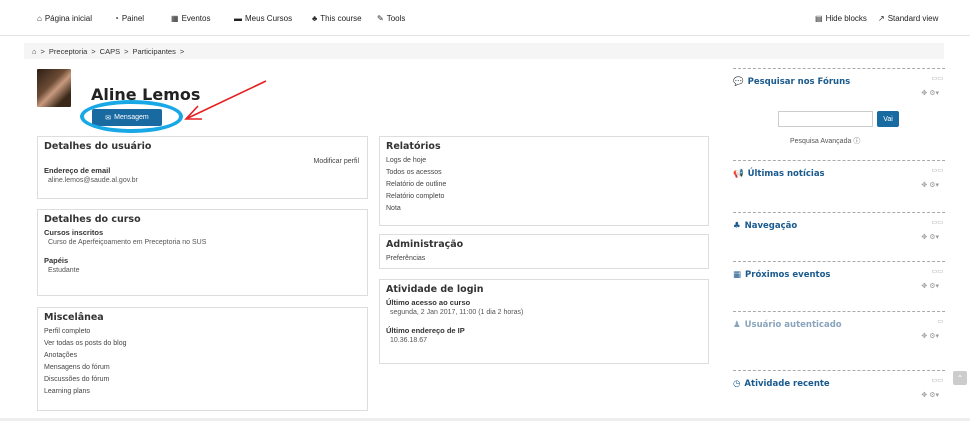 This screenshot has height=421, width=970. What do you see at coordinates (202, 344) in the screenshot?
I see `misc-link-blog: Ver todas os posts do blog` at bounding box center [202, 344].